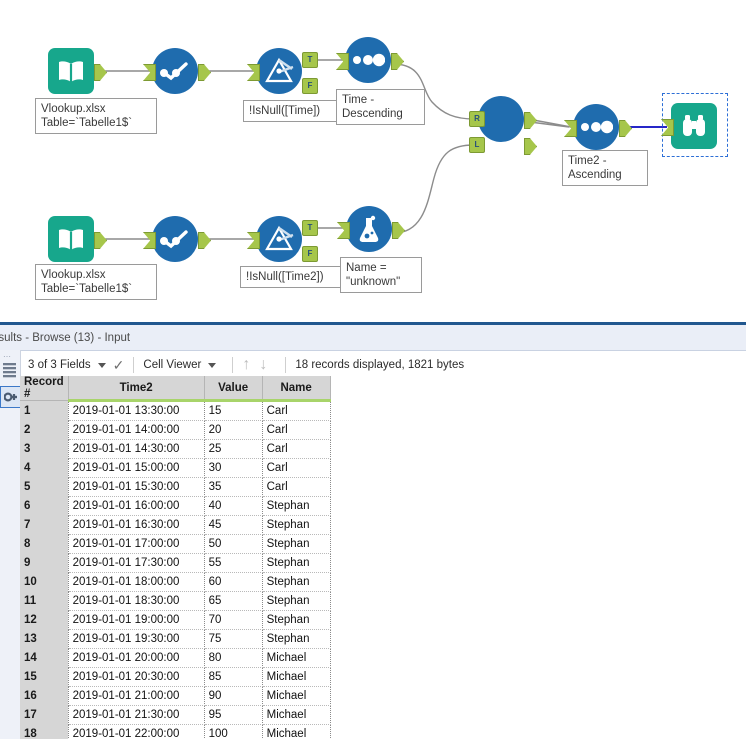  What do you see at coordinates (44, 430) in the screenshot?
I see `cell-record-number: 2` at bounding box center [44, 430].